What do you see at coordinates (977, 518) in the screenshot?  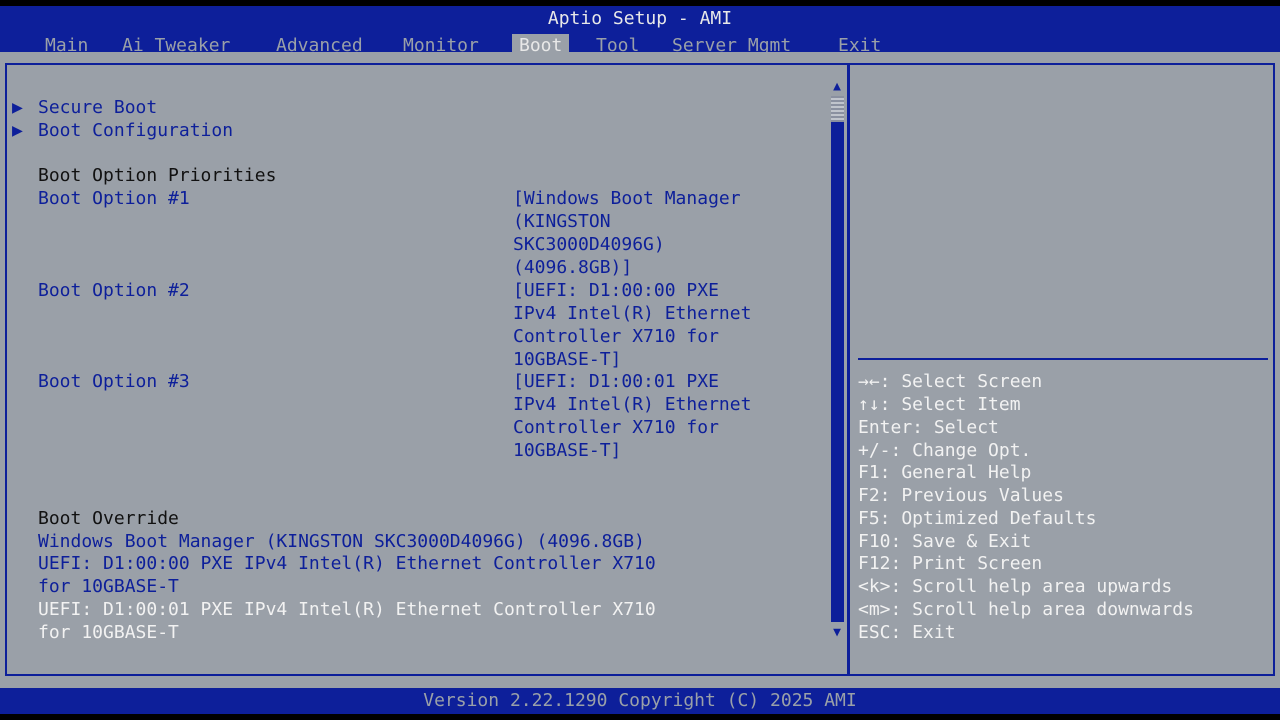 I see `help-key: F5: Optimized Defaults` at bounding box center [977, 518].